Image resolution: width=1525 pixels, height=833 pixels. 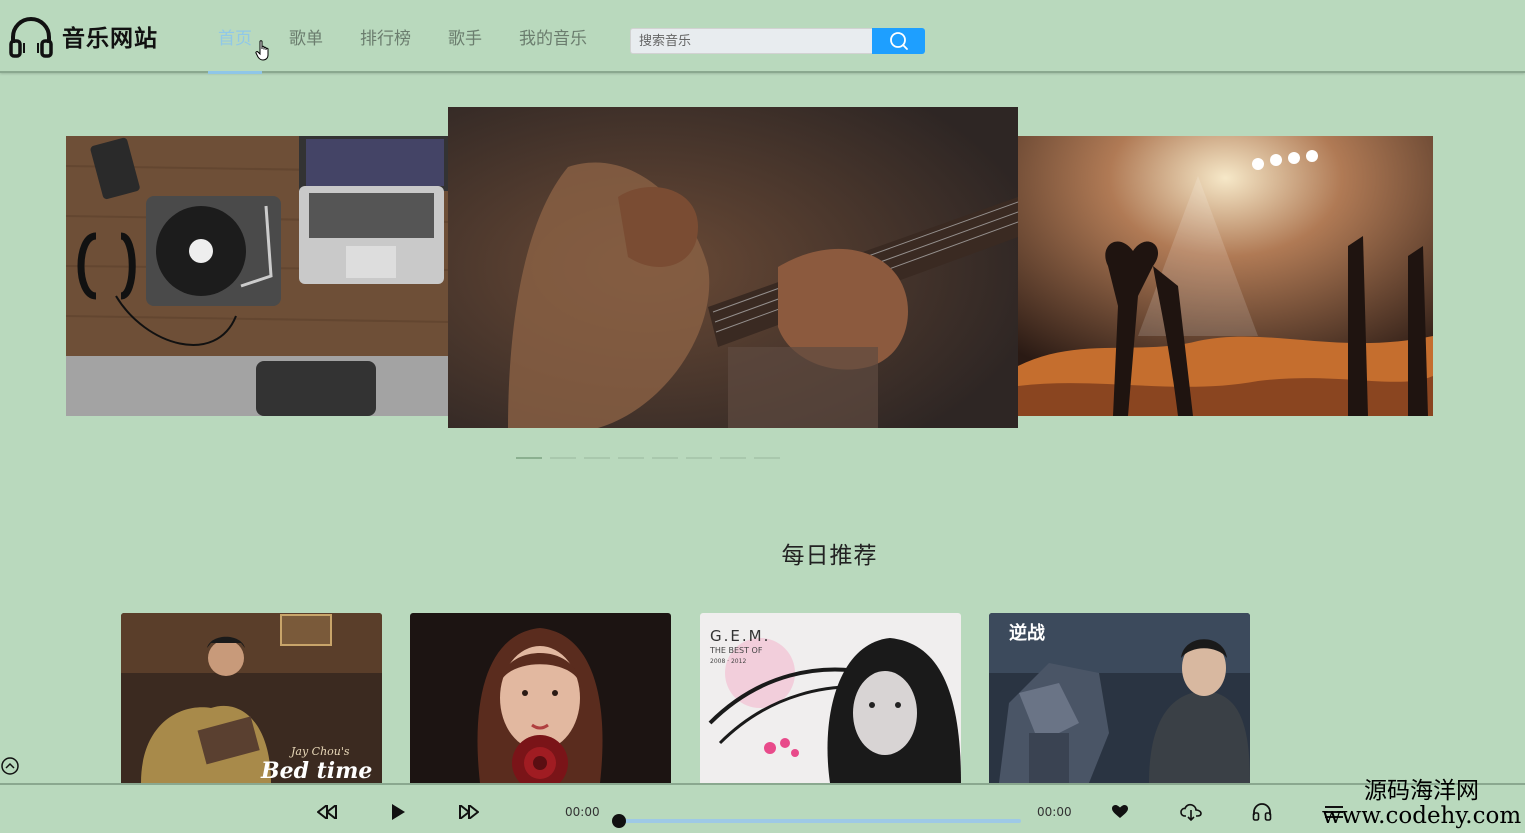 What do you see at coordinates (829, 556) in the screenshot?
I see `daily-recommend-title: 每日推荐` at bounding box center [829, 556].